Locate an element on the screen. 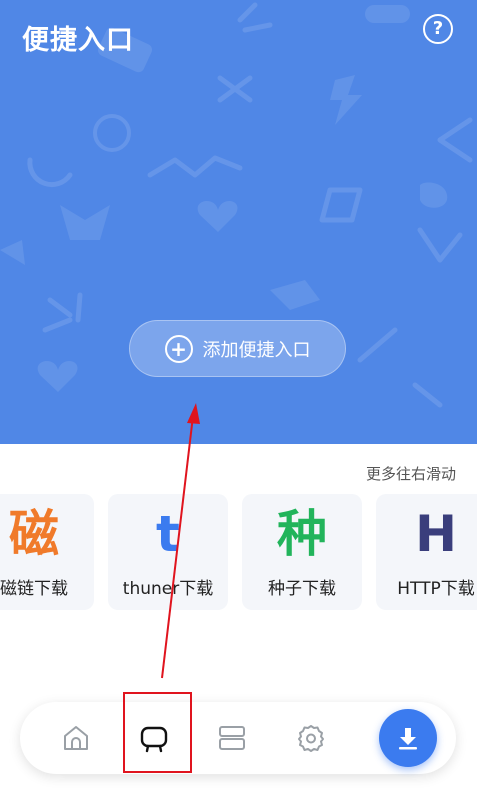  download-icon is located at coordinates (408, 739).